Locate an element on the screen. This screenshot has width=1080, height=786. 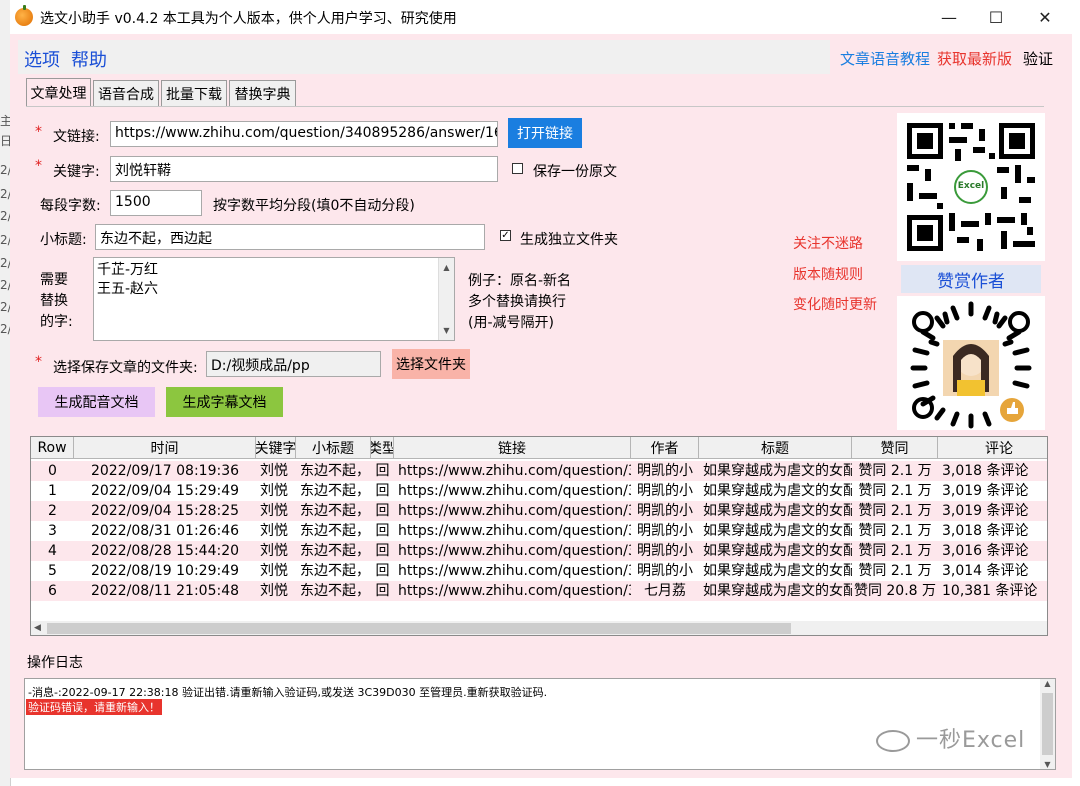
cell-comments: 3,018 条评论 is located at coordinates (985, 531).